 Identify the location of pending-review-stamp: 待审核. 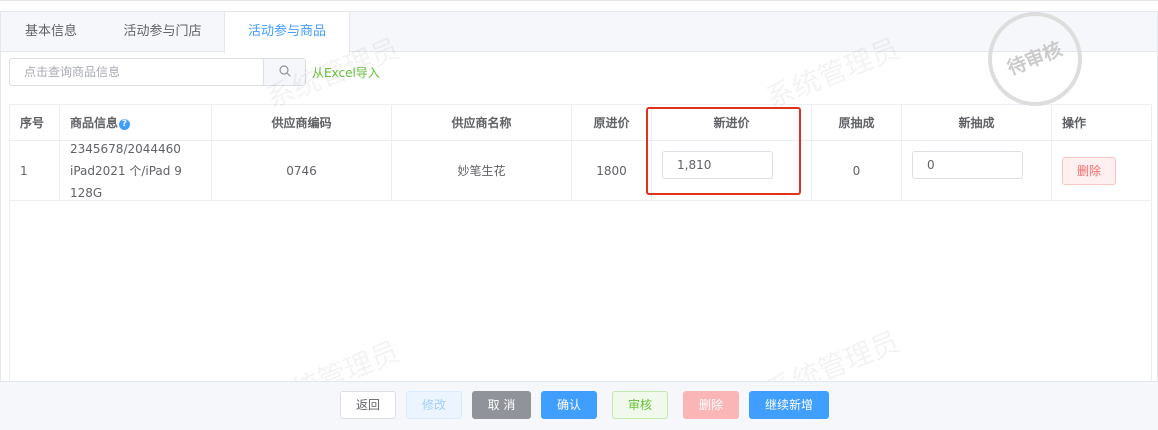
(1035, 59).